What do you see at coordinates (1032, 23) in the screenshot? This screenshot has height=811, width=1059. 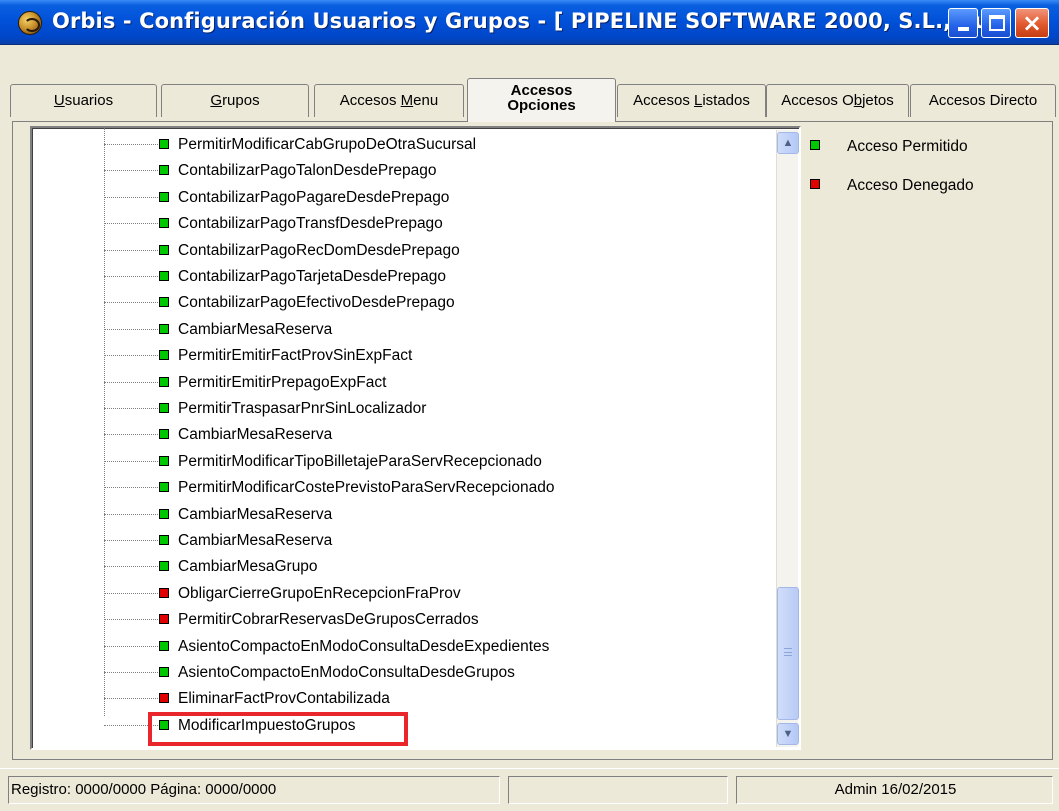 I see `close-button: ×` at bounding box center [1032, 23].